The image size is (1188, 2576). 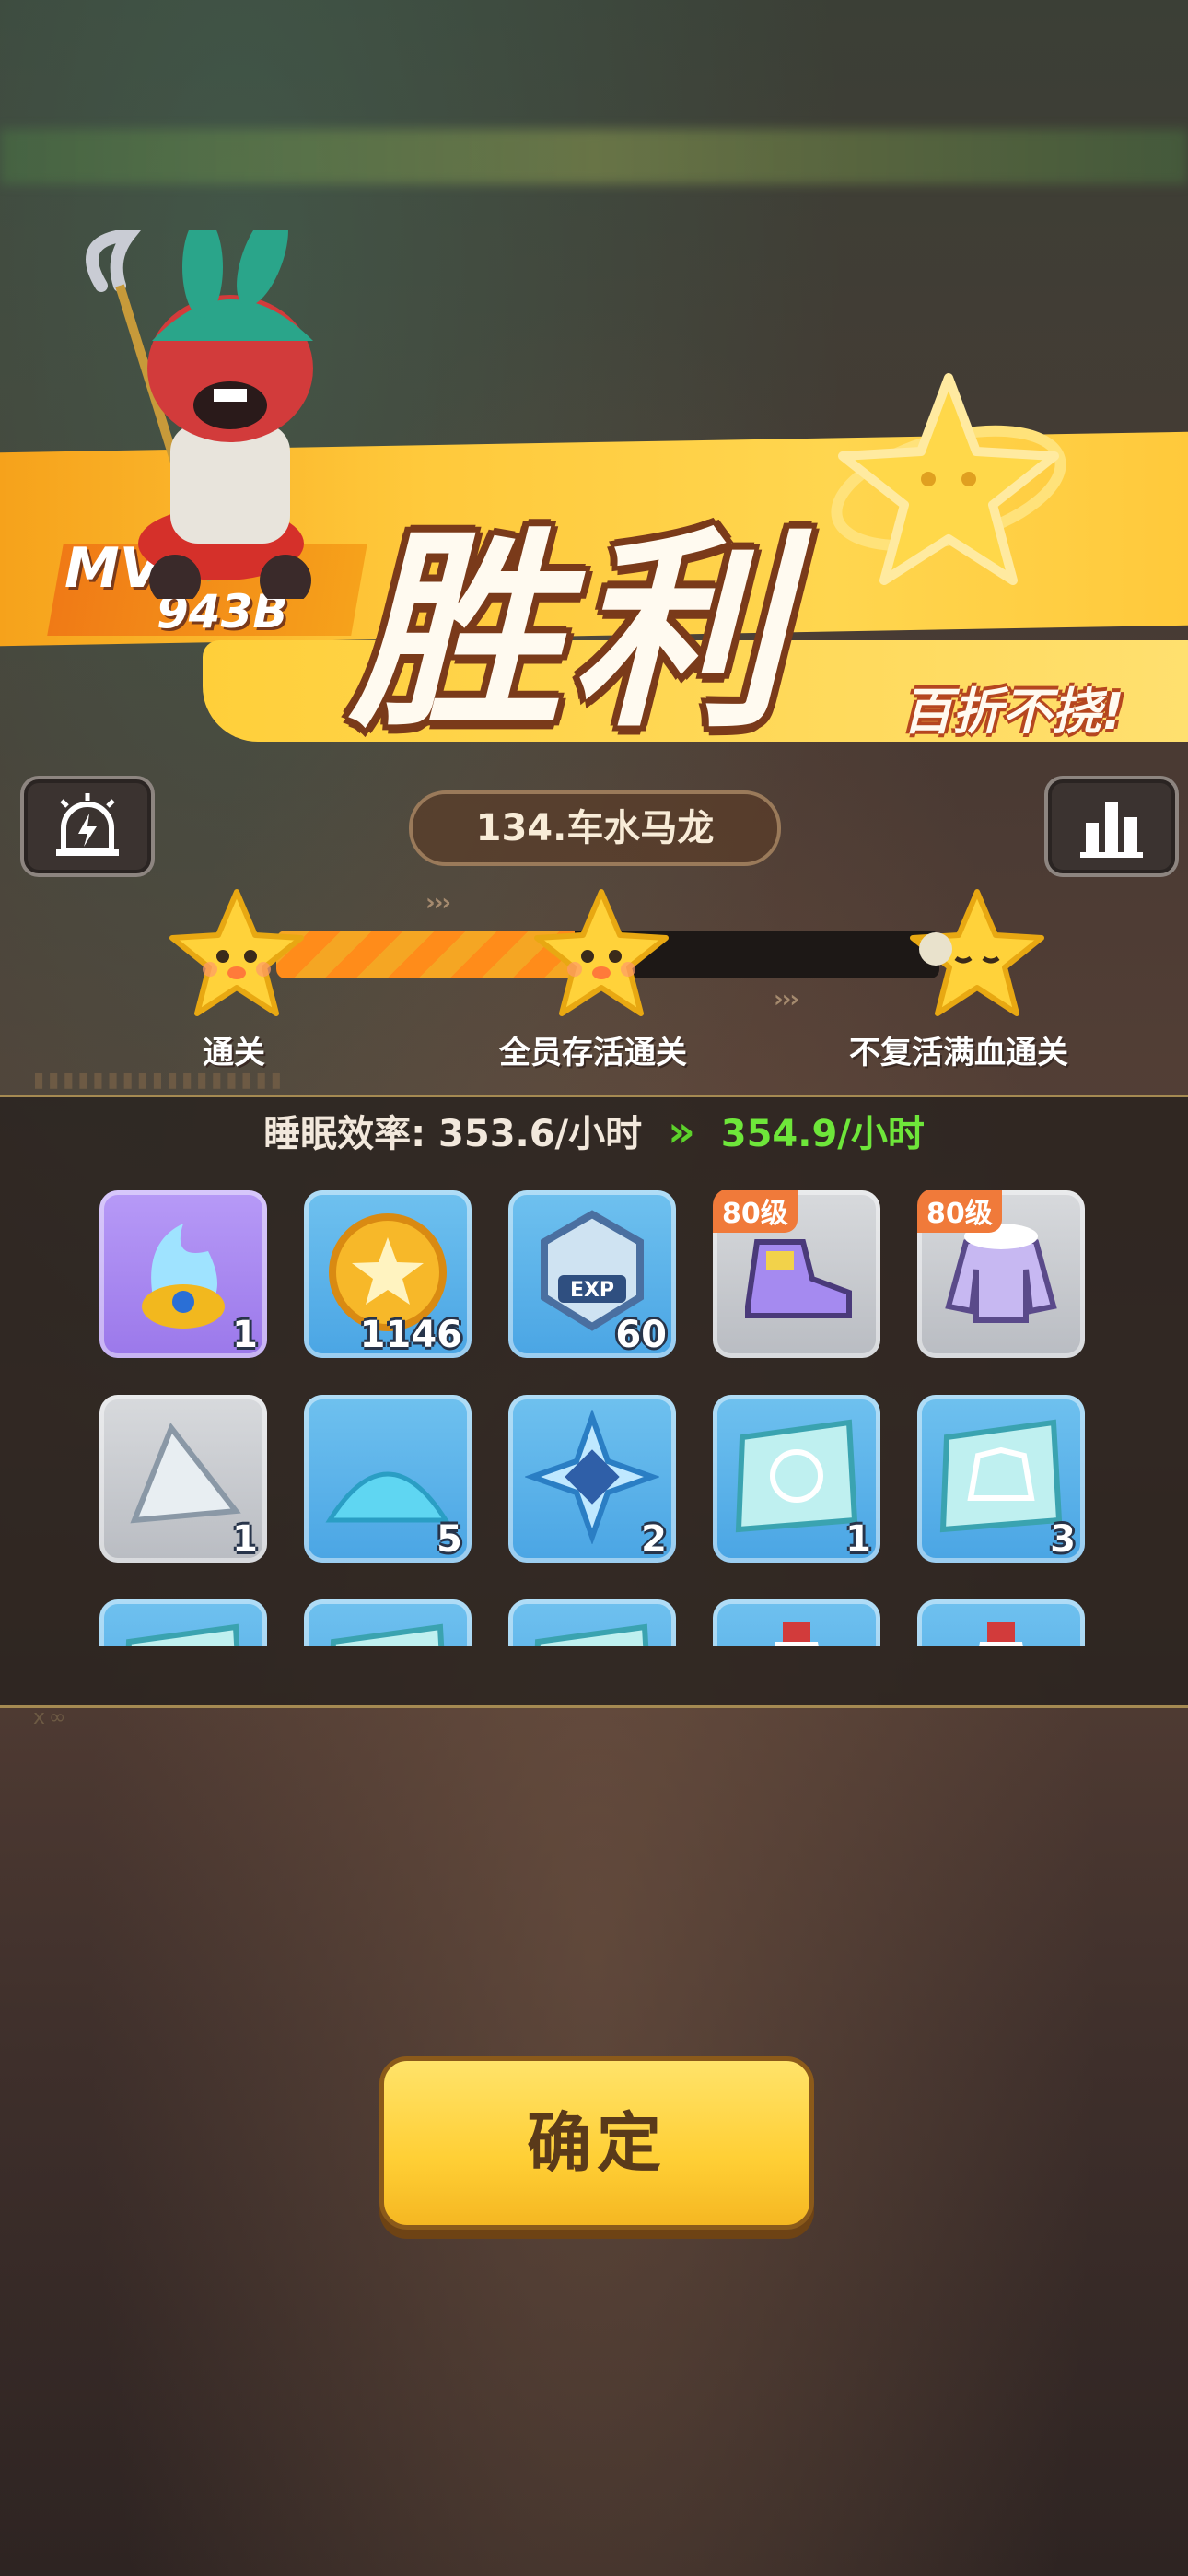 I want to click on bar-chart-icon, so click(x=1111, y=830).